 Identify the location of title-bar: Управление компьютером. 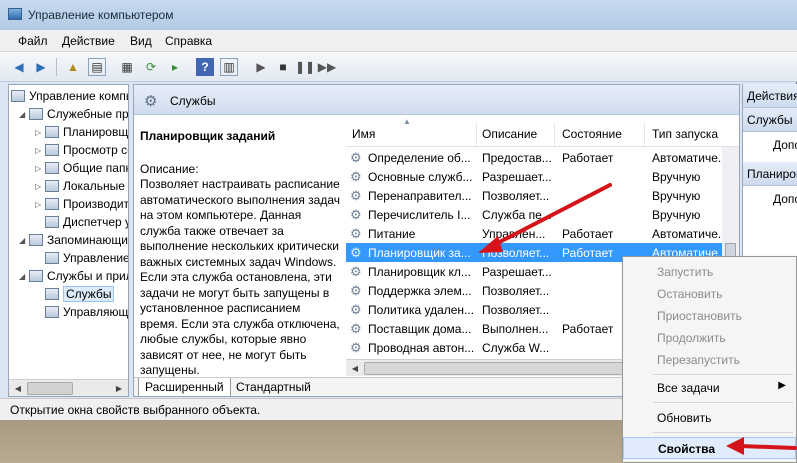
(398, 15).